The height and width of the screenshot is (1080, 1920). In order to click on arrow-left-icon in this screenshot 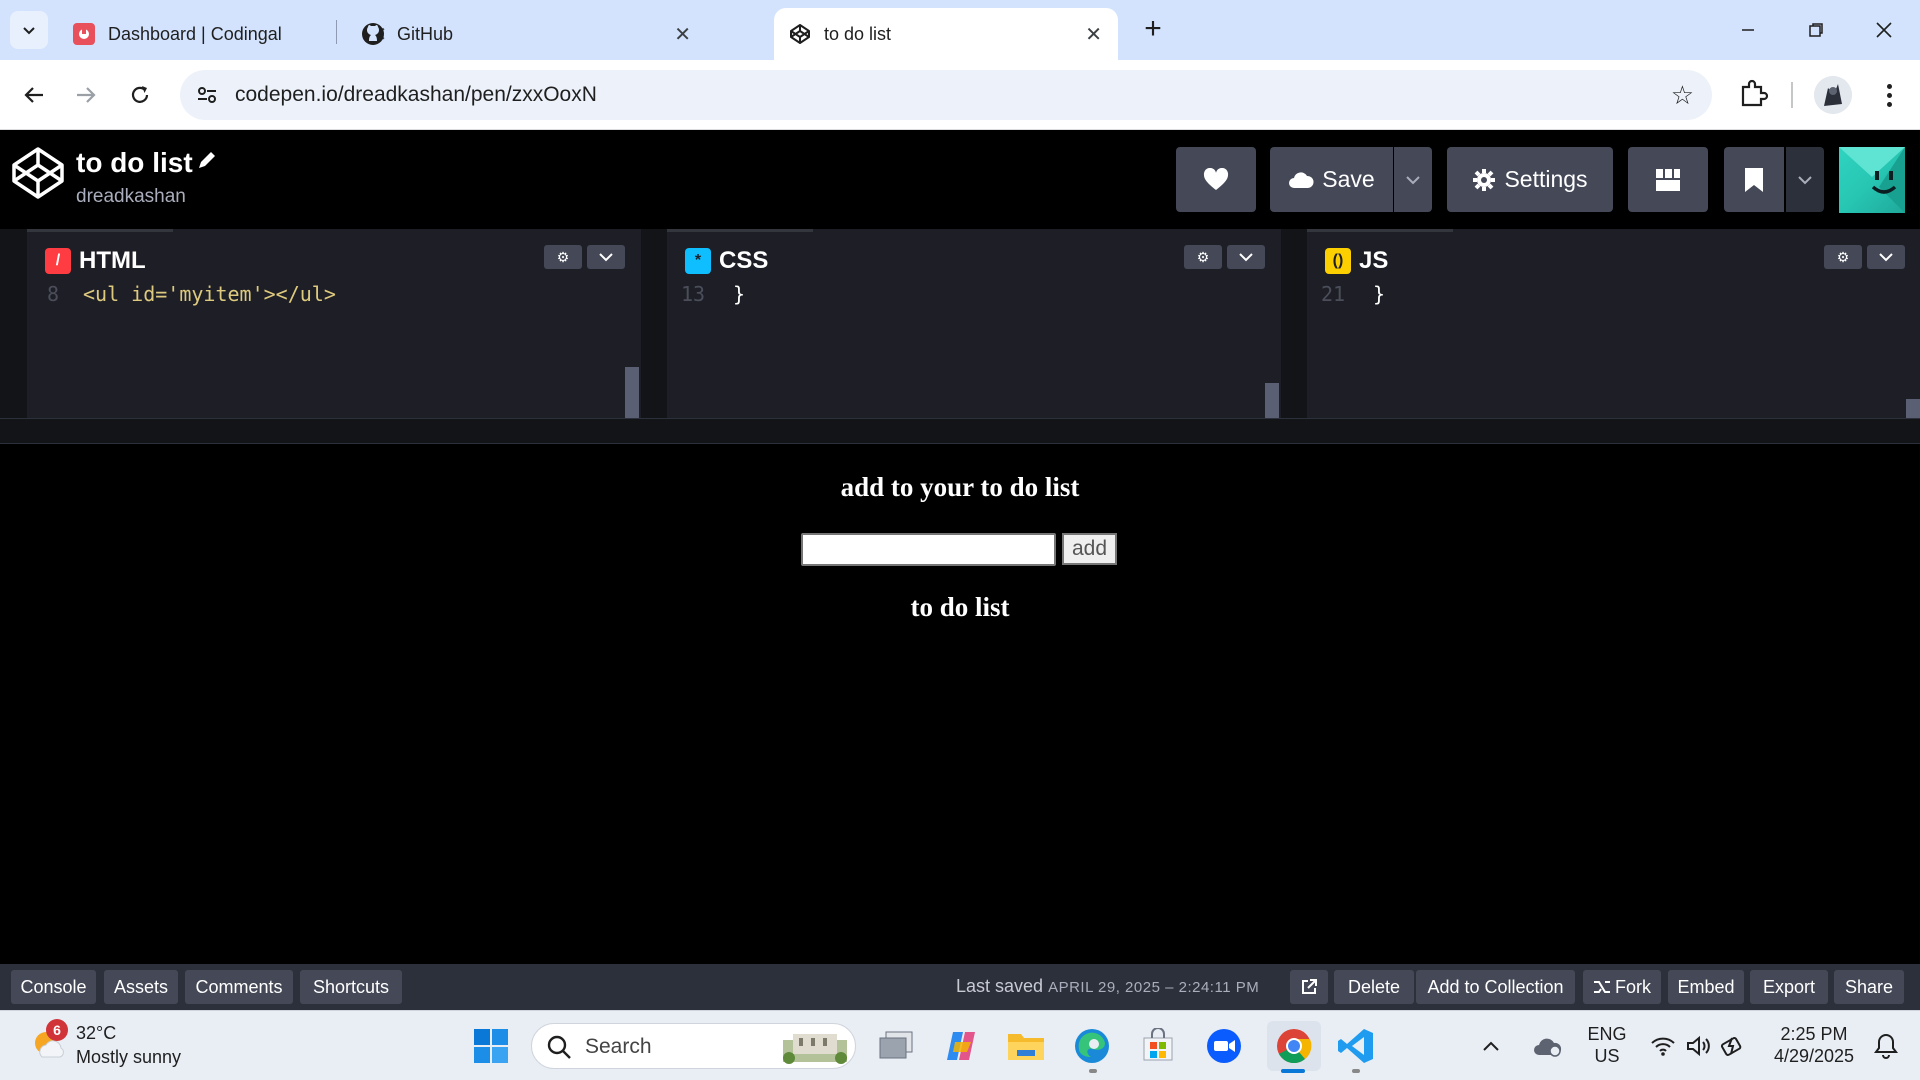, I will do `click(33, 95)`.